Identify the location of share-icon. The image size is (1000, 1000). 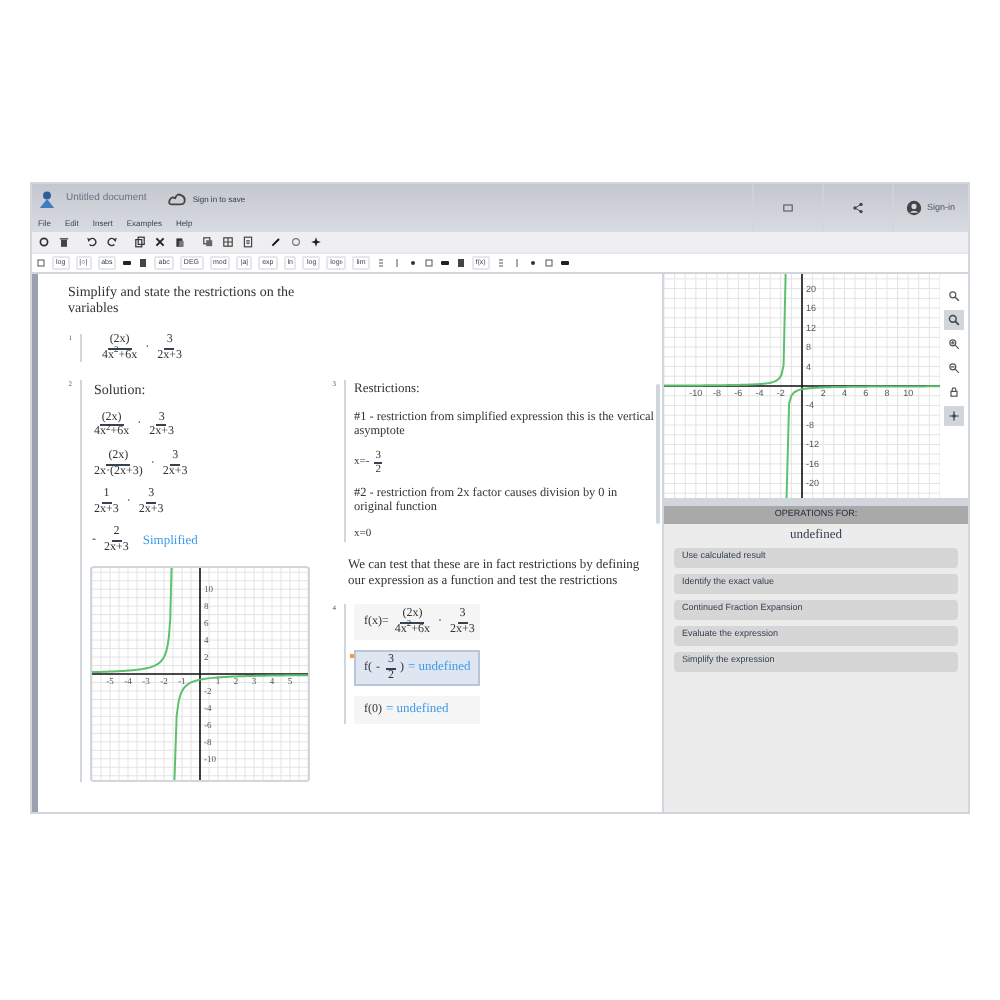
(858, 208).